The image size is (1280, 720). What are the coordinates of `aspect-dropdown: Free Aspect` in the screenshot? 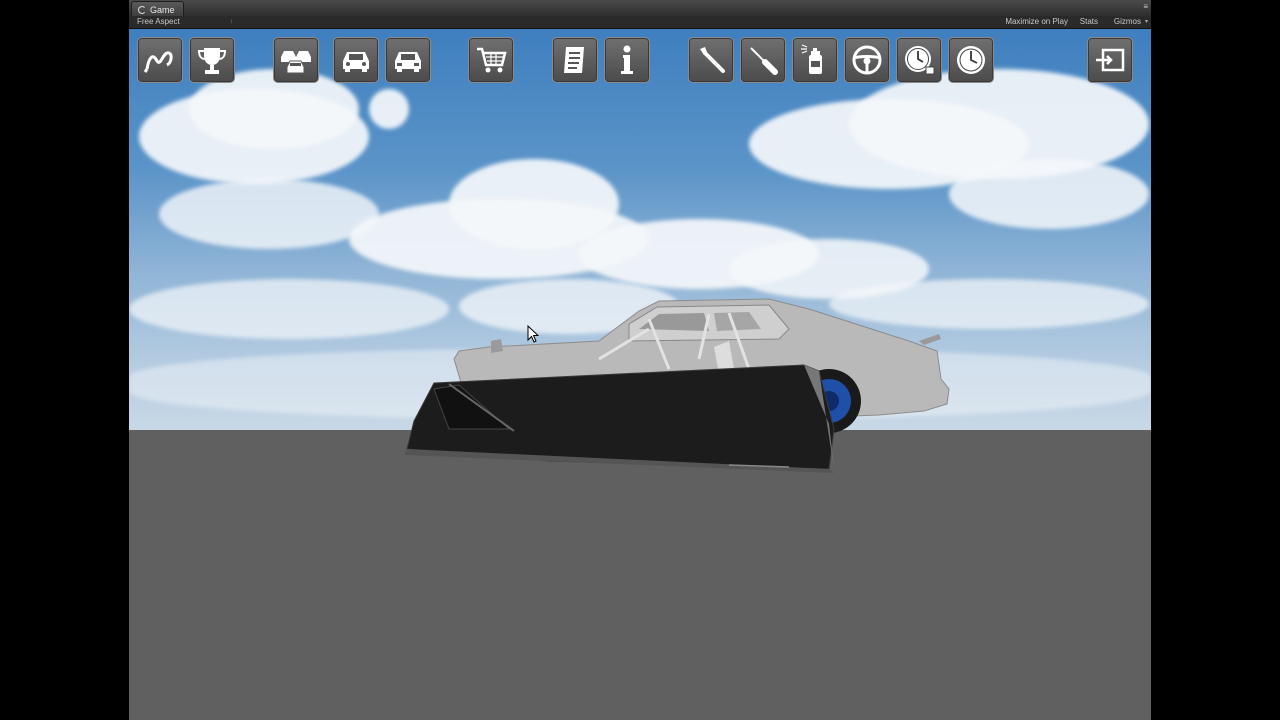 It's located at (158, 22).